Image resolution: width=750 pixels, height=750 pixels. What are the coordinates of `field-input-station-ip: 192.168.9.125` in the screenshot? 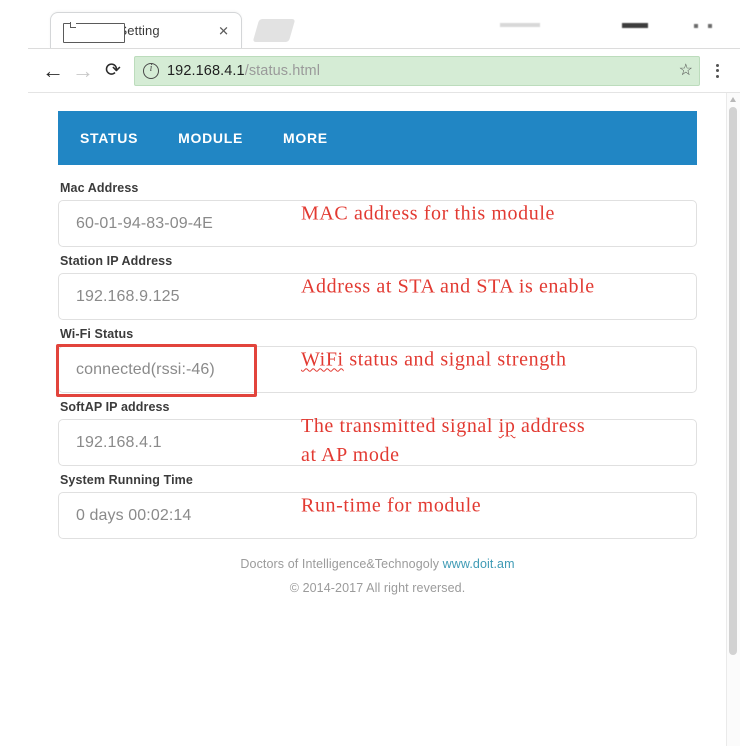 It's located at (377, 296).